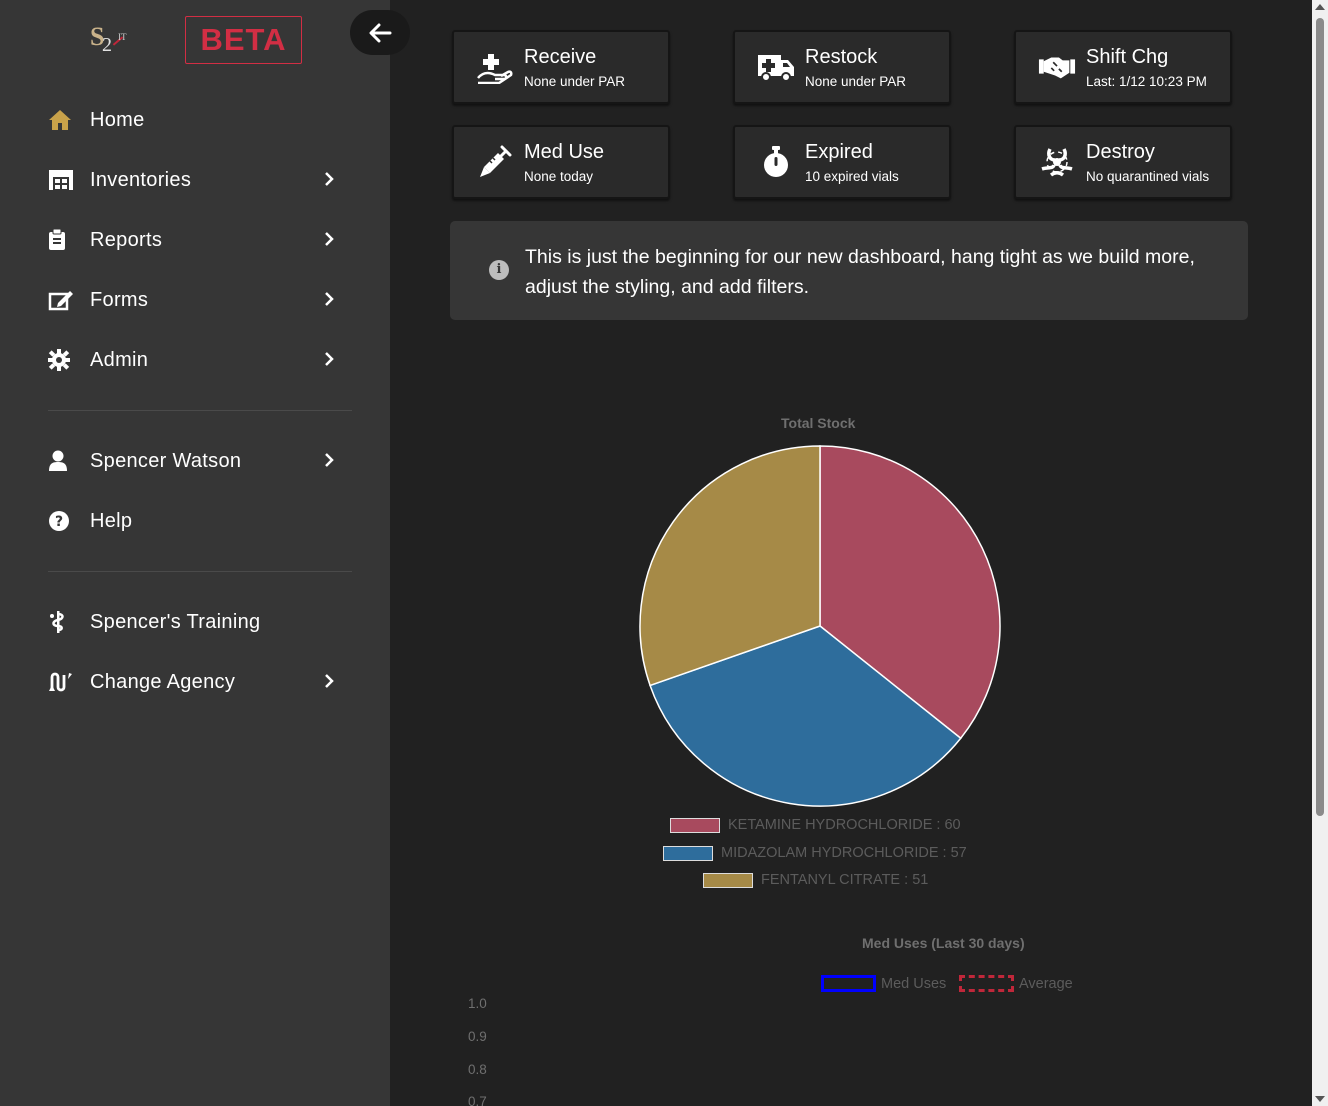  What do you see at coordinates (499, 270) in the screenshot?
I see `info-icon: i` at bounding box center [499, 270].